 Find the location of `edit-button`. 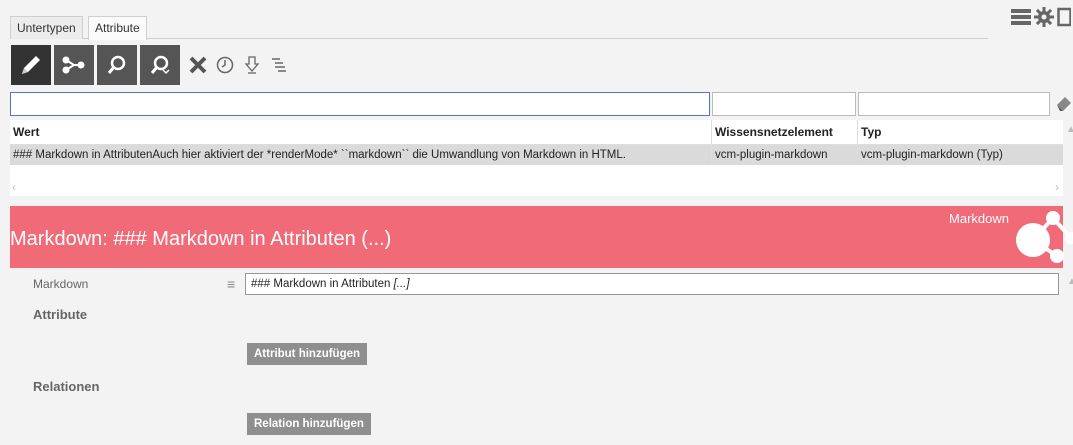

edit-button is located at coordinates (31, 65).